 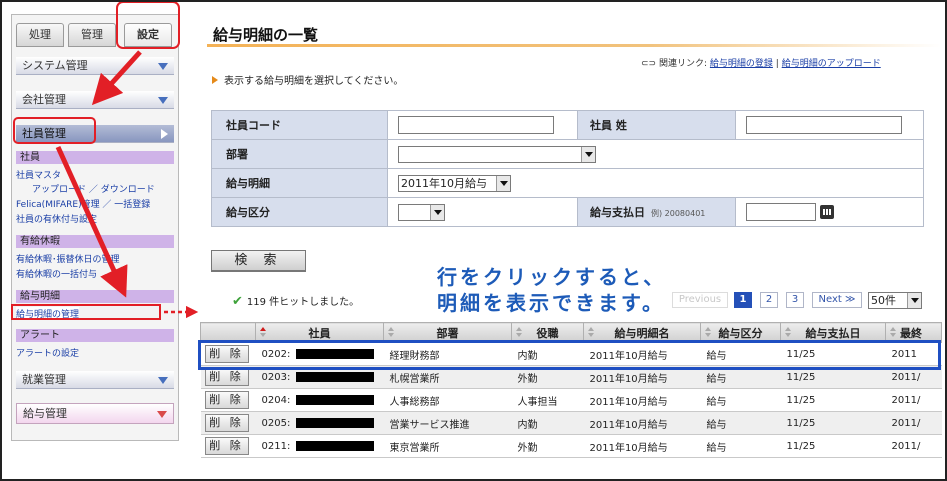 I want to click on group-alert: アラート, so click(x=95, y=335).